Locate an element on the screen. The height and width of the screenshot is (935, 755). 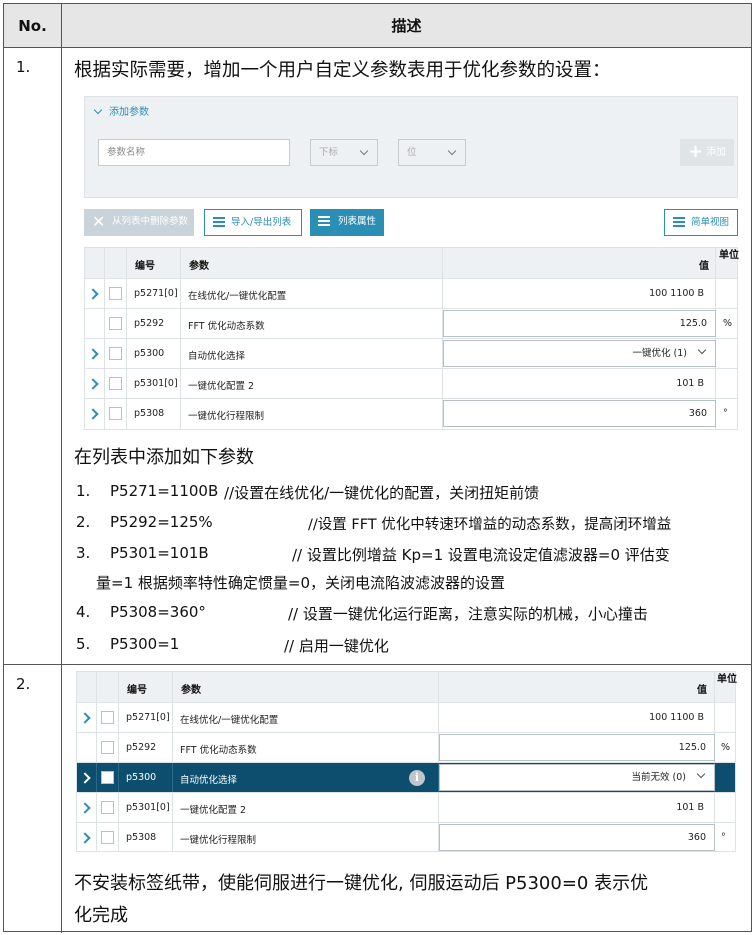
header-description: 描述 is located at coordinates (406, 26).